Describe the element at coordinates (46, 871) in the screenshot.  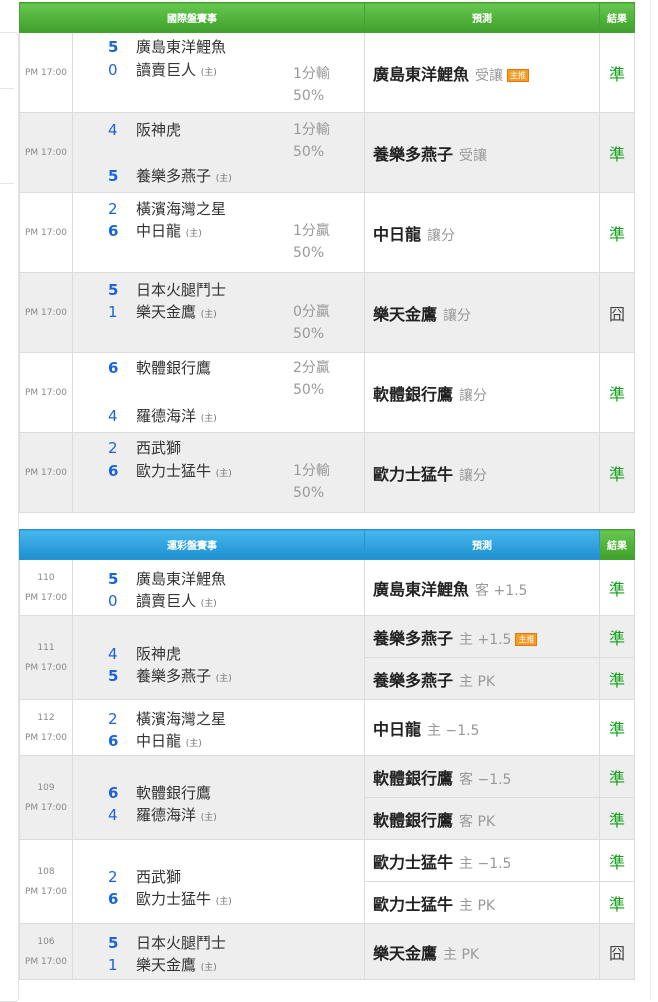
I see `game-number: 108` at that location.